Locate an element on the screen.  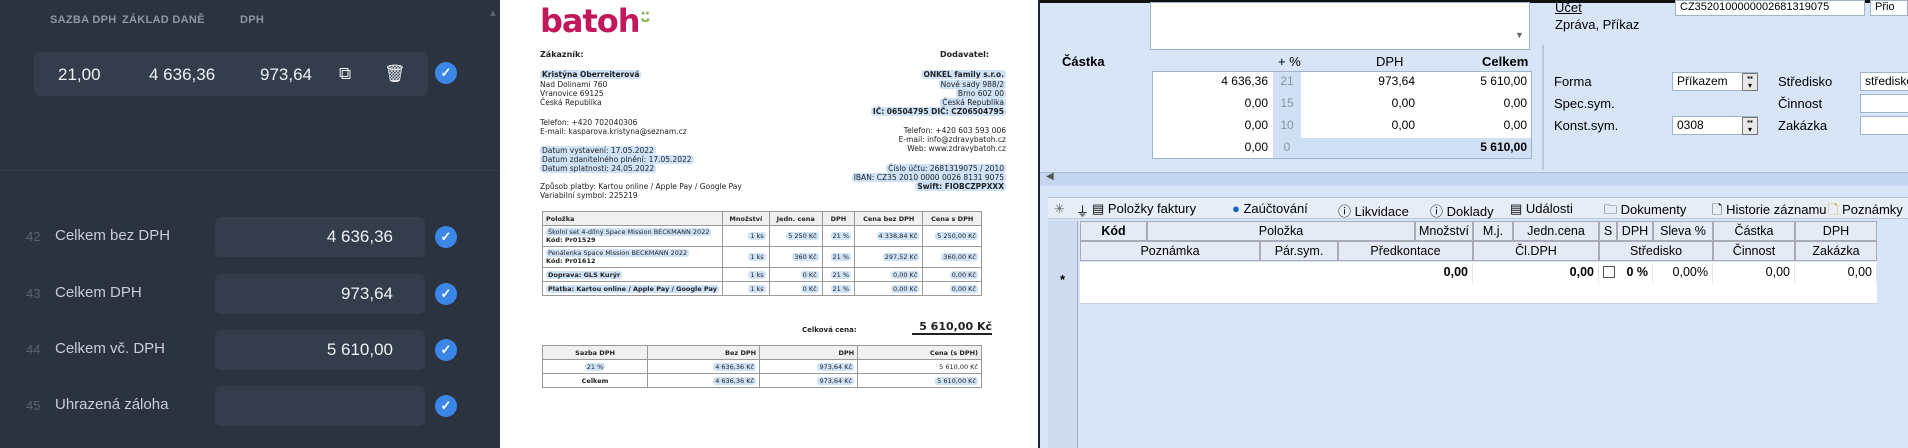
summary-row: 44 Celkem vč. DPH 5 610,00 ✓ is located at coordinates (250, 350).